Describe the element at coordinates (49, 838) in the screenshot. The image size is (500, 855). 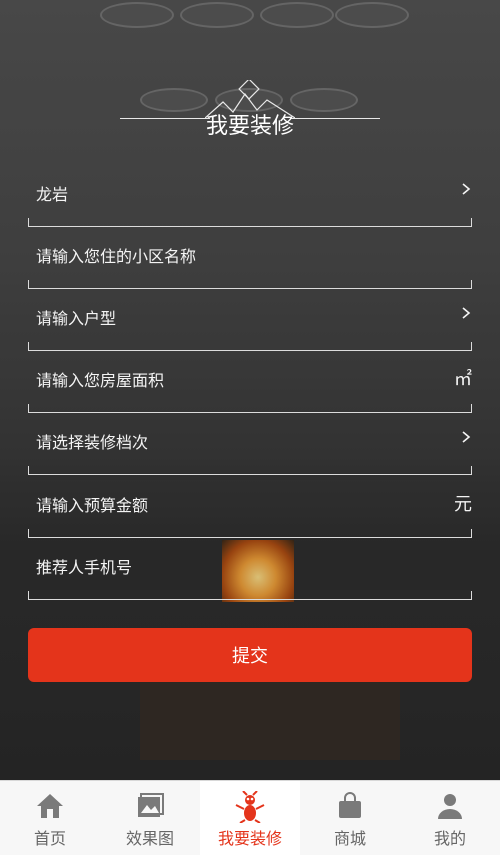
I see `tab-home-label: 首页` at that location.